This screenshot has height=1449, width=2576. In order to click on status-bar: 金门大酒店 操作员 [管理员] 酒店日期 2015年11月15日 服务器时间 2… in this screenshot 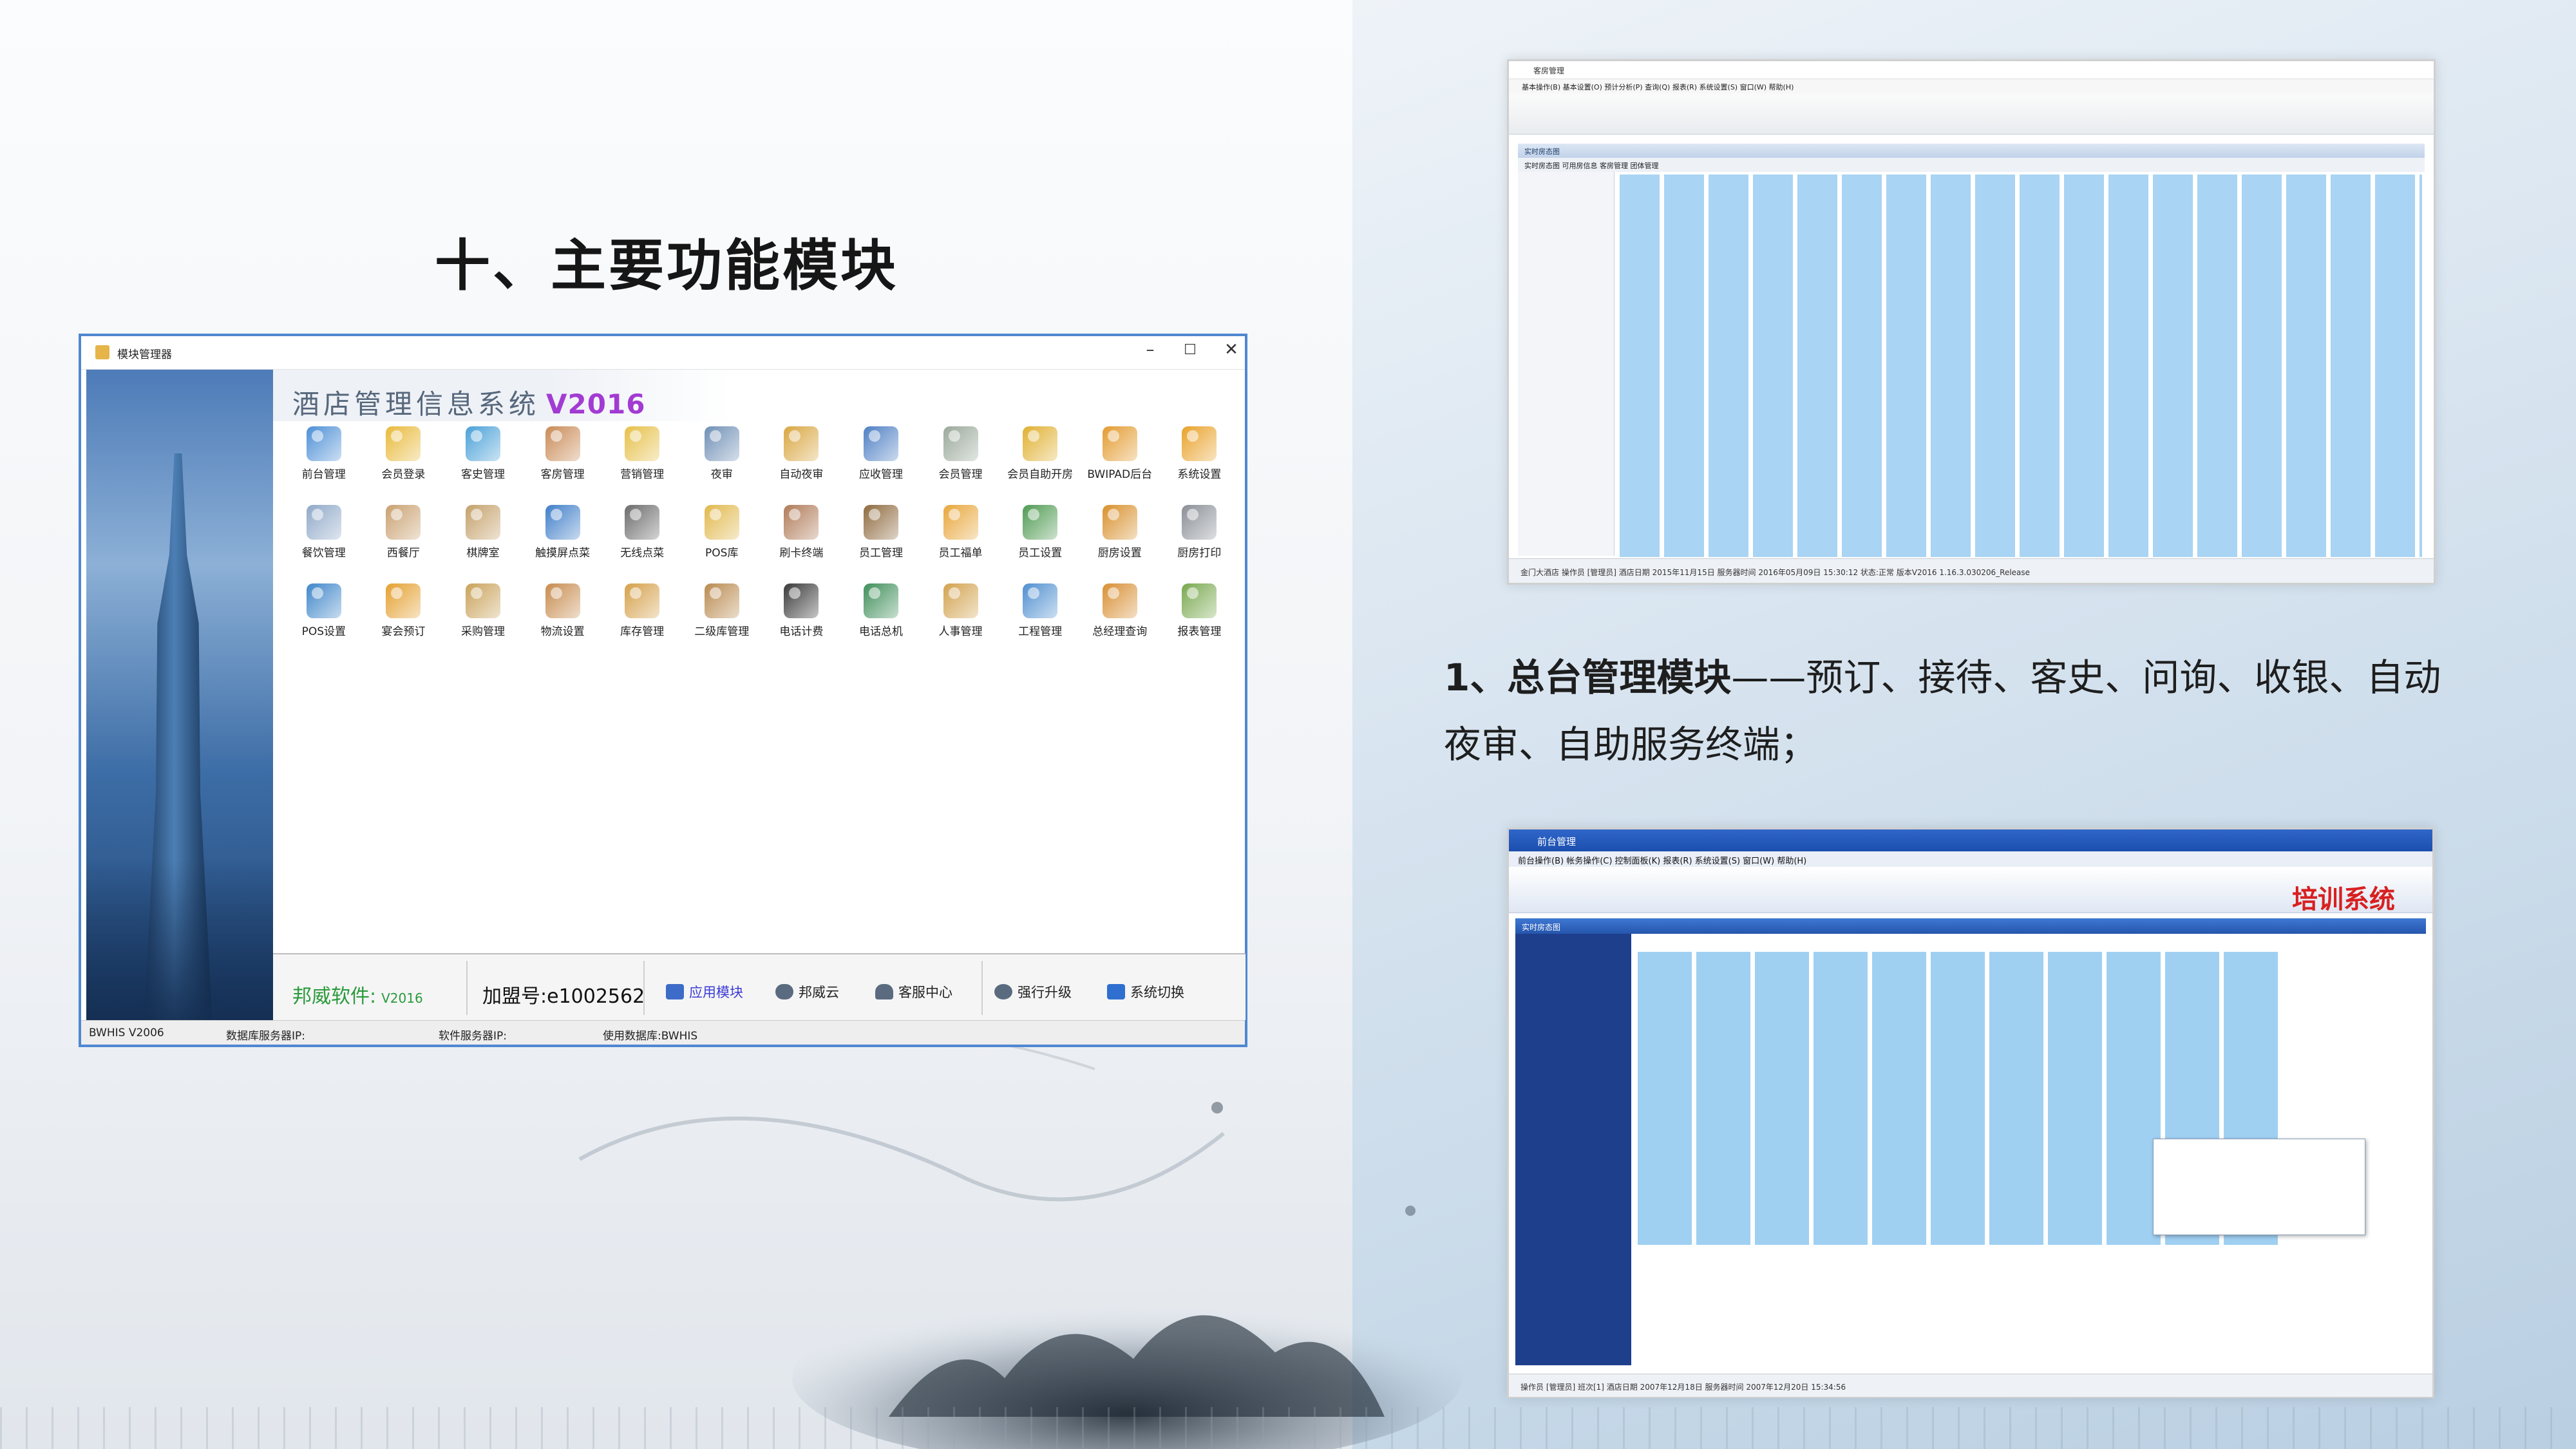, I will do `click(1971, 570)`.